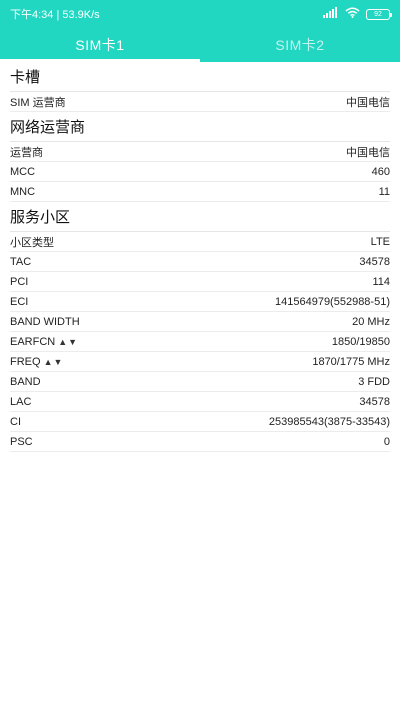 This screenshot has width=400, height=711. I want to click on row-label: TAC, so click(21, 261).